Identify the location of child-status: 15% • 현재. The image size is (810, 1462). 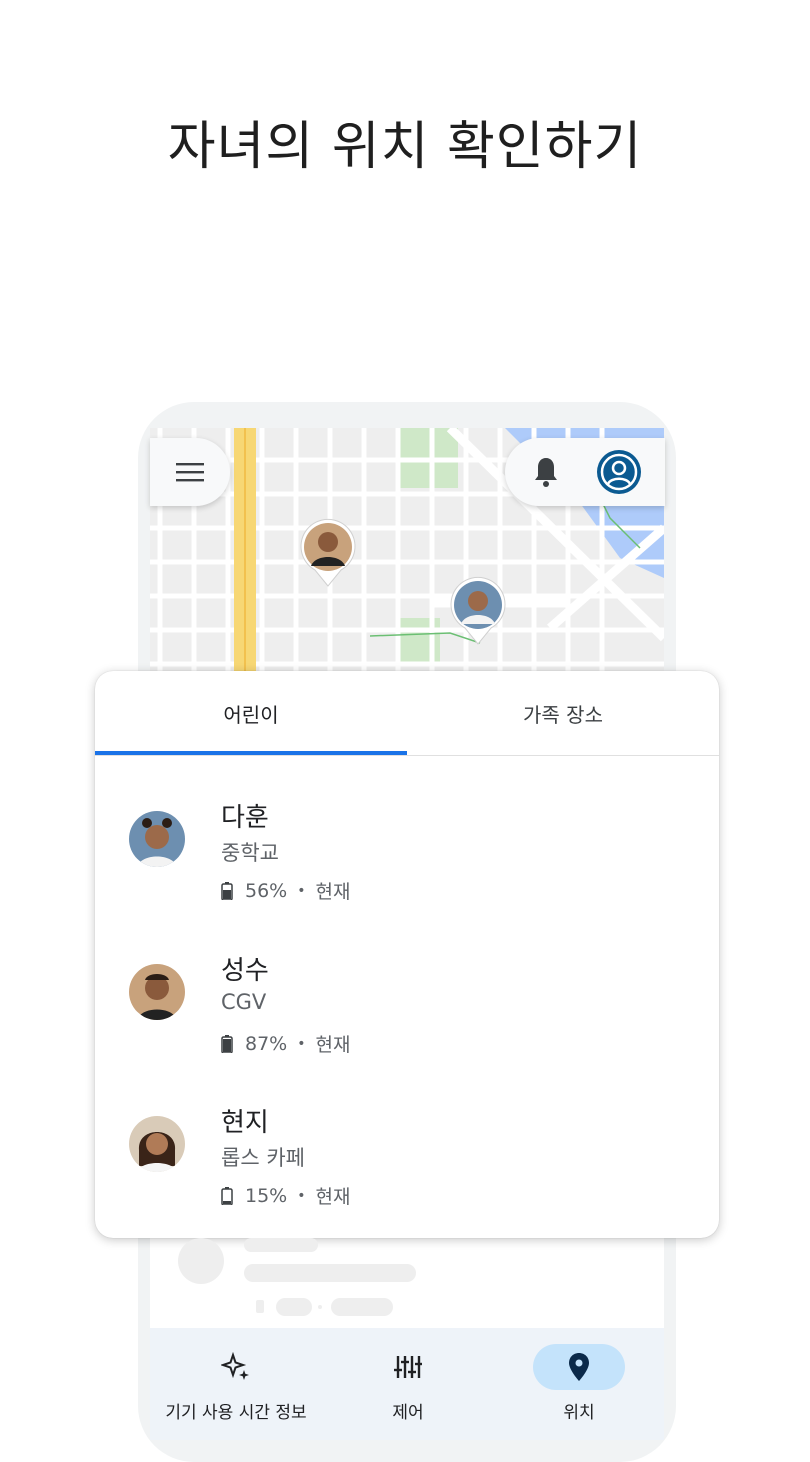
(285, 1195).